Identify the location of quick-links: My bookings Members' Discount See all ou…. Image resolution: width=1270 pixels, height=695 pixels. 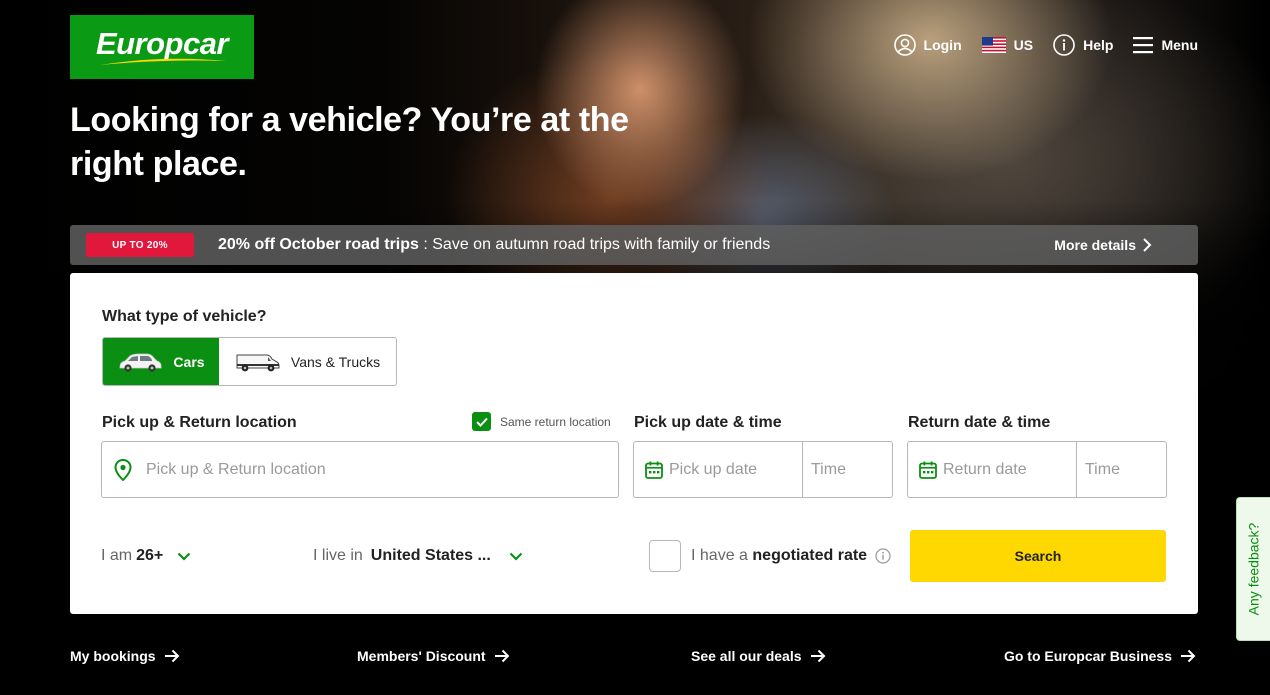
(633, 656).